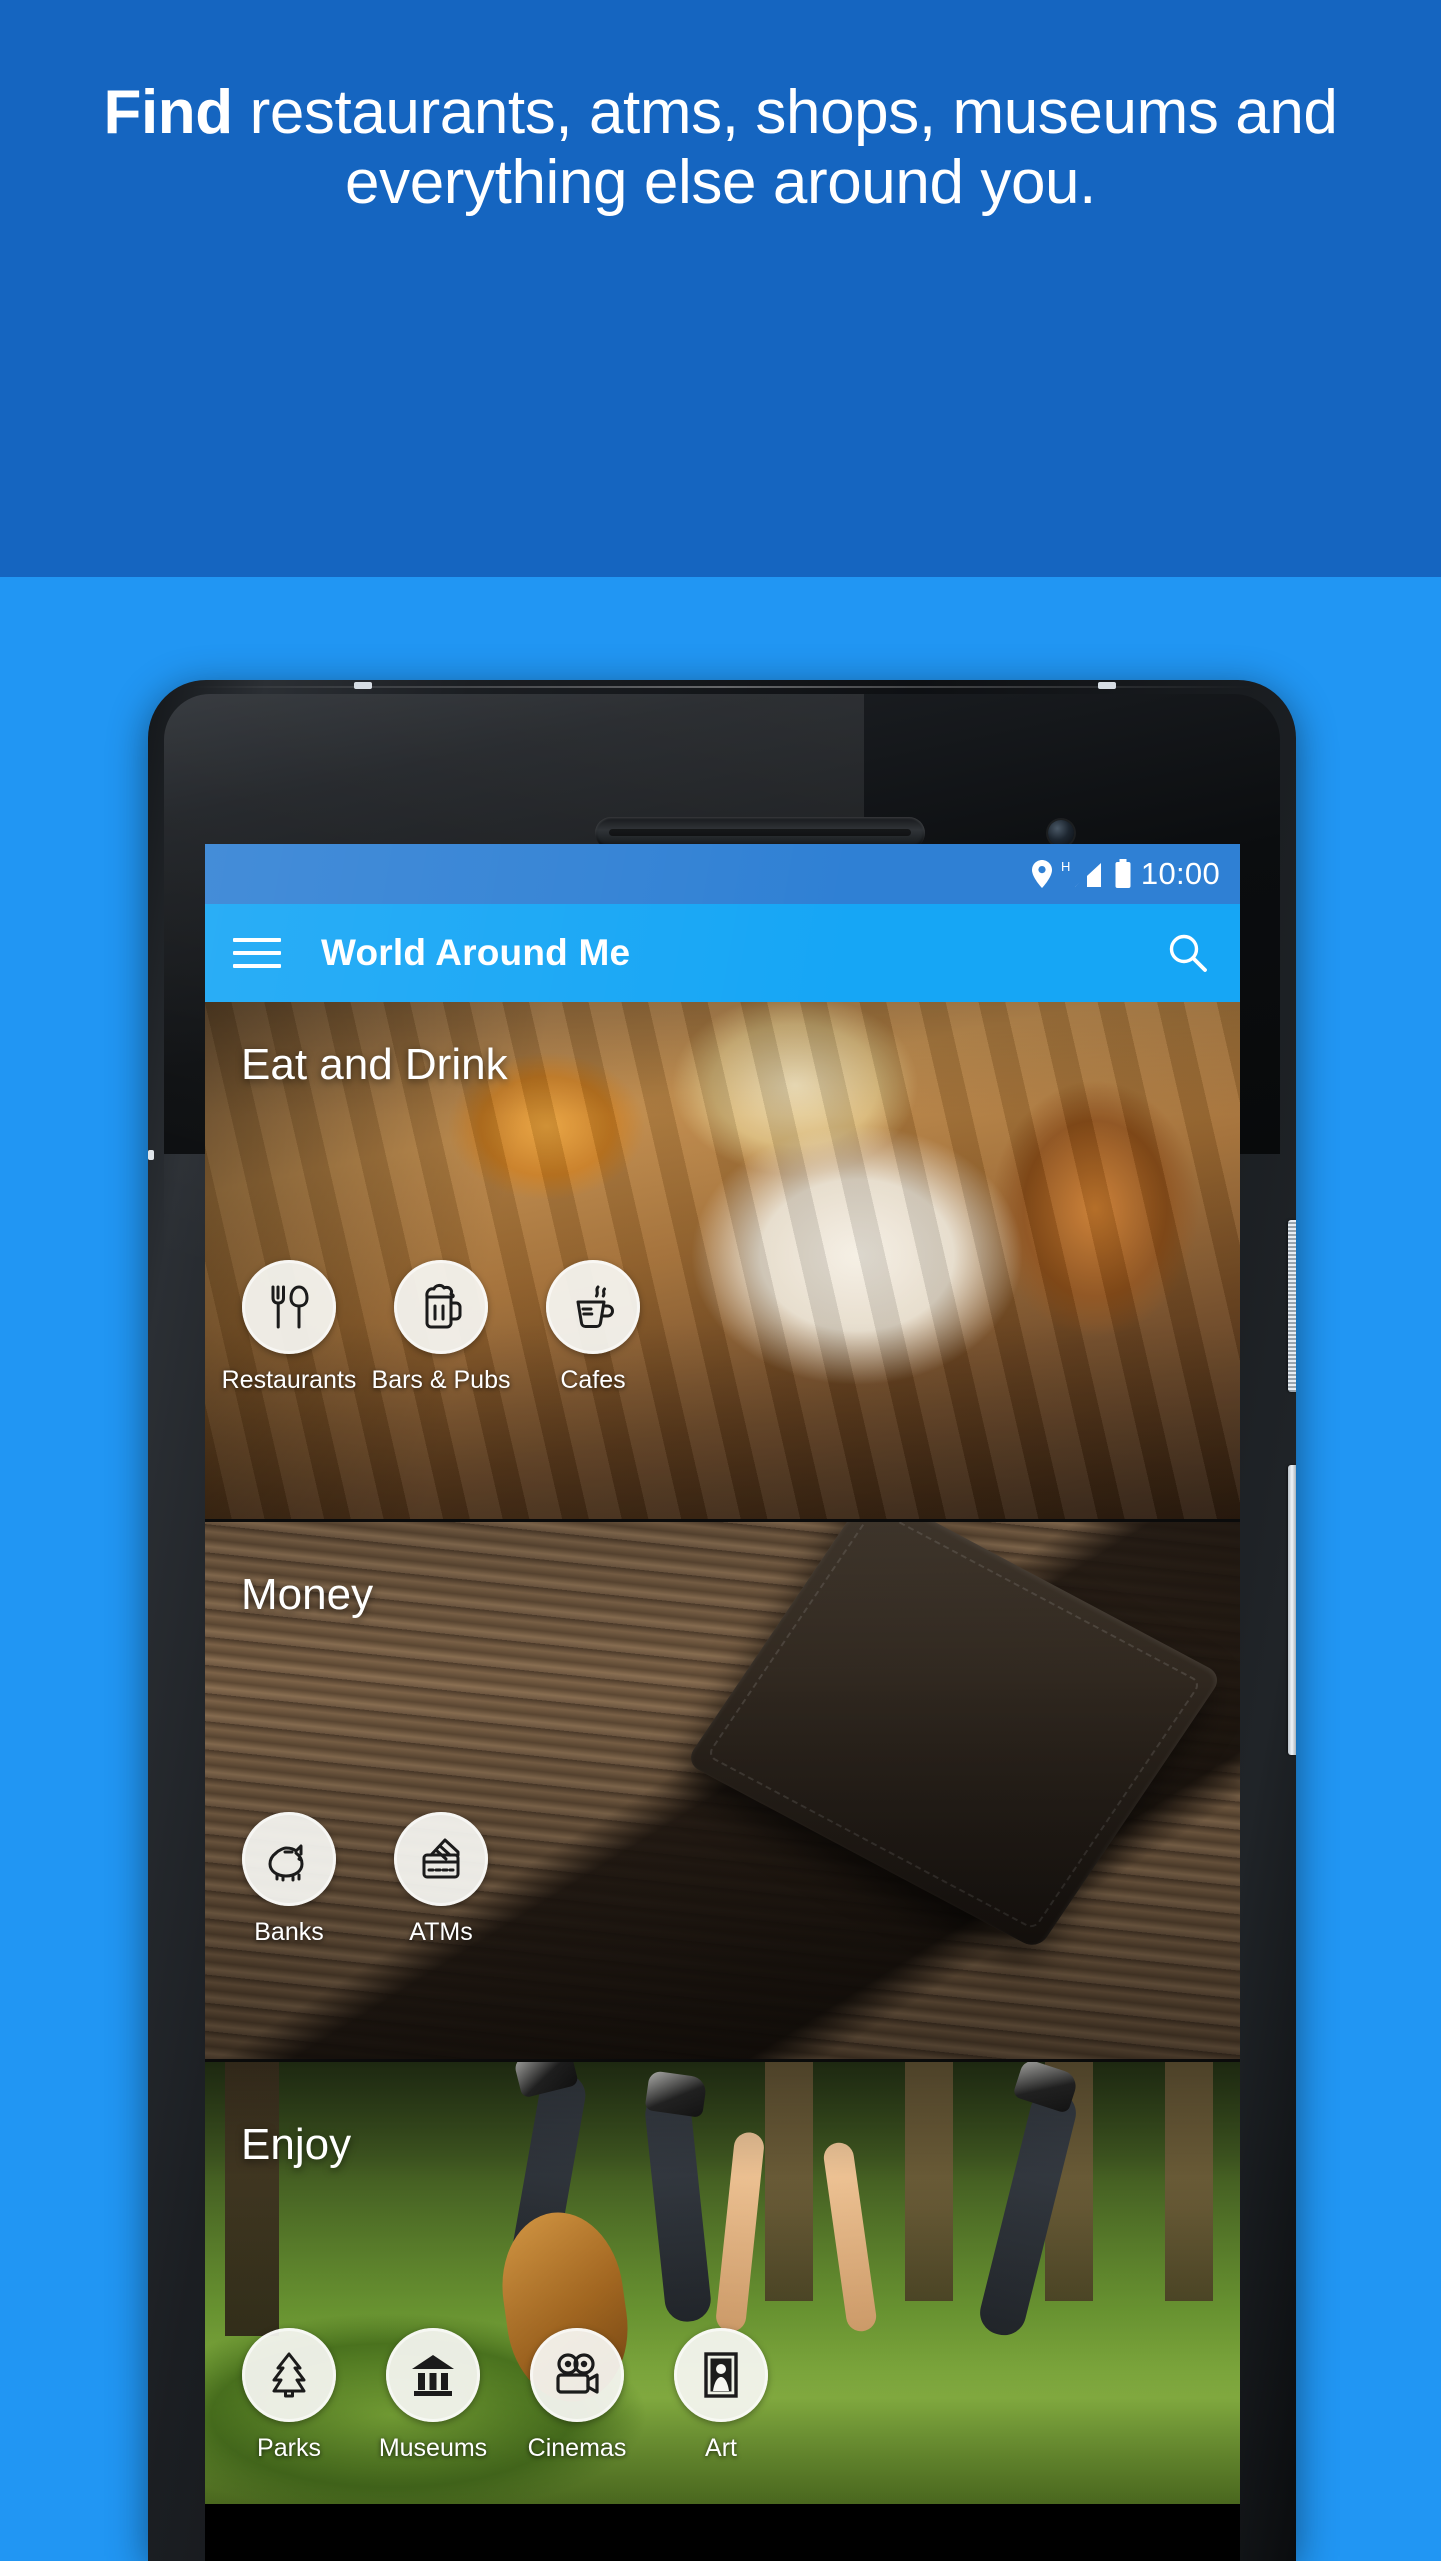  I want to click on app-title: World Around Me, so click(476, 952).